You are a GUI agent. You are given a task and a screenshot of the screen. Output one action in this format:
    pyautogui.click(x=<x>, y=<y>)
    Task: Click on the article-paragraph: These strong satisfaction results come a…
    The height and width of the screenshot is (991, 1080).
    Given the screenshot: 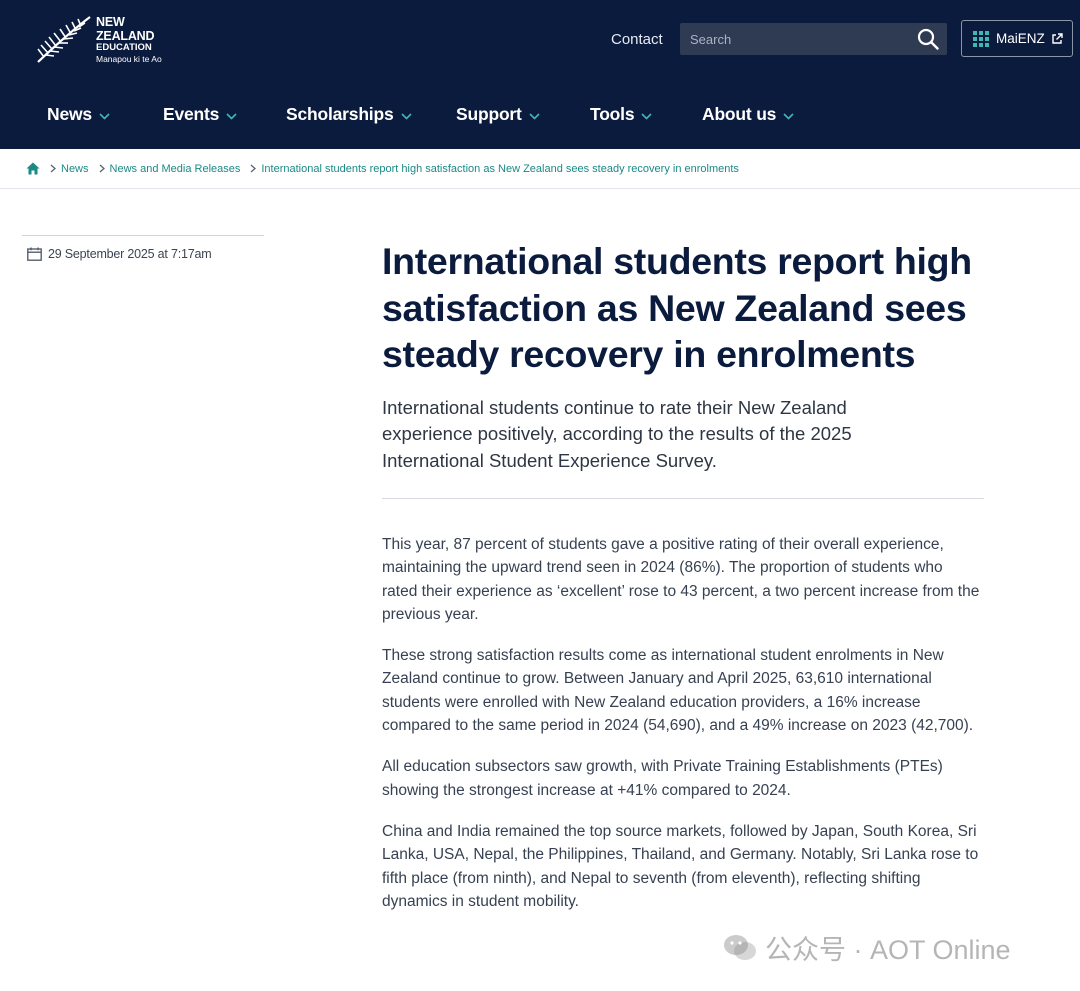 What is the action you would take?
    pyautogui.click(x=678, y=691)
    